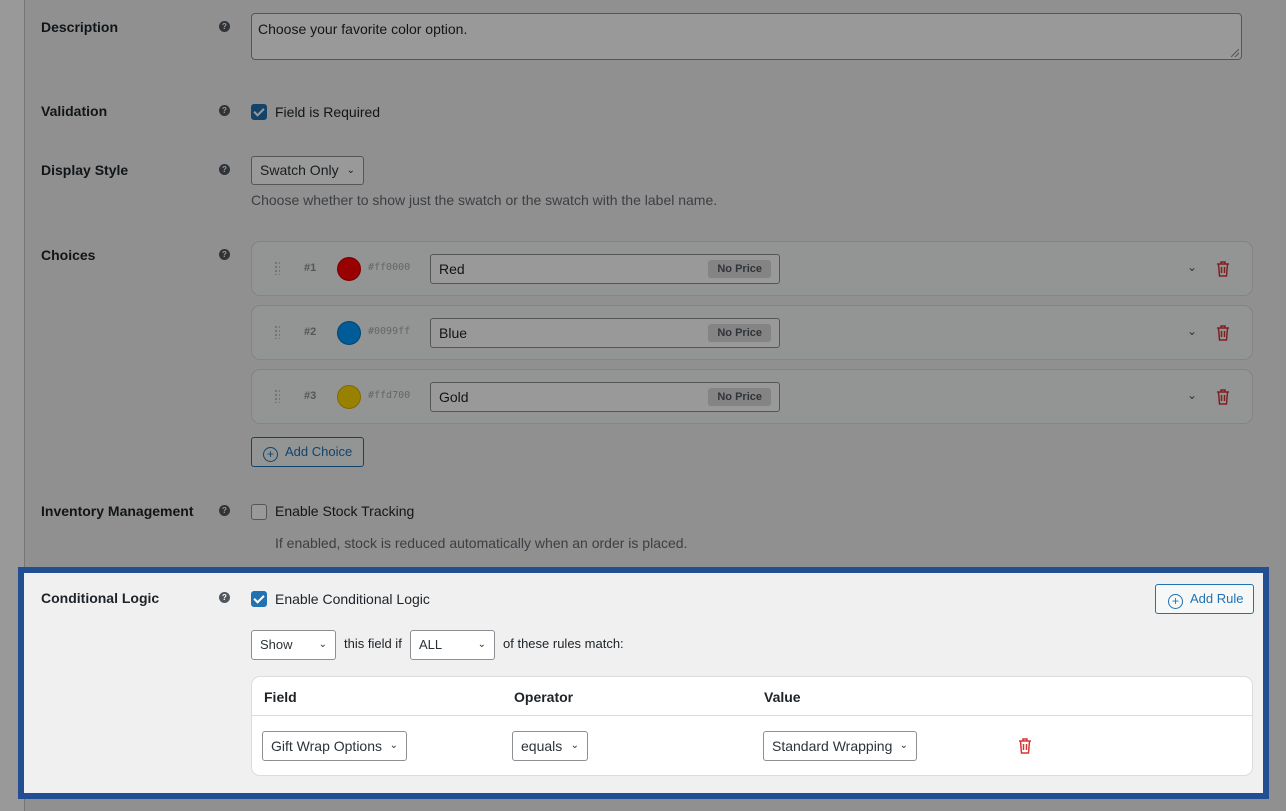  Describe the element at coordinates (68, 255) in the screenshot. I see `choices-label: Choices` at that location.